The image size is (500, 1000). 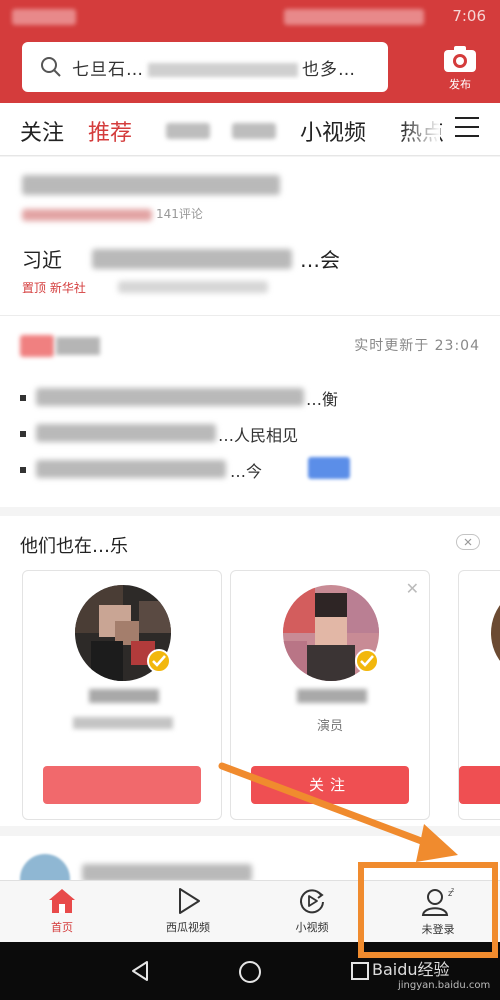 What do you see at coordinates (411, 969) in the screenshot?
I see `watermark-text: Baidu经验` at bounding box center [411, 969].